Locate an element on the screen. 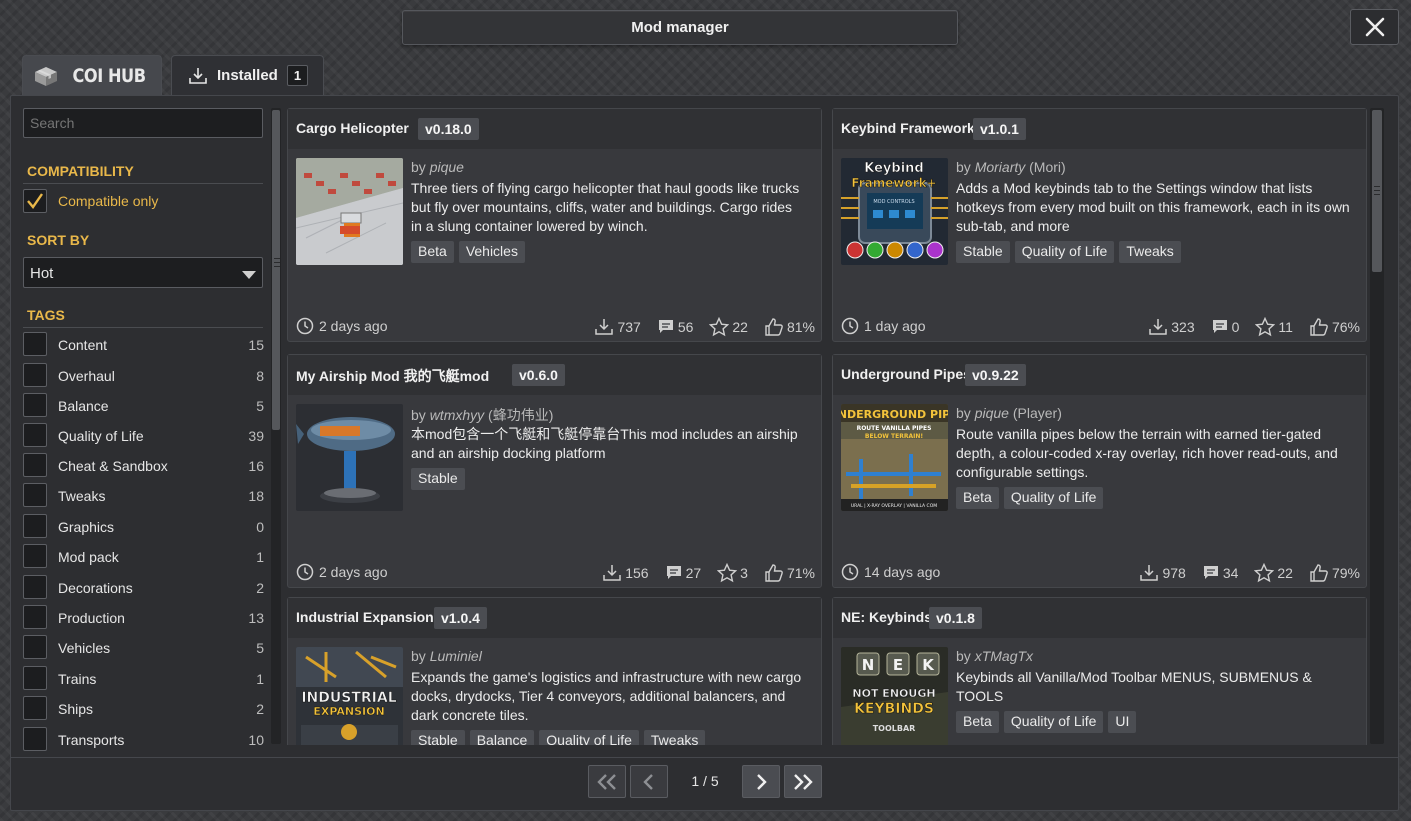  thumb-text: TOOLBAR is located at coordinates (894, 728).